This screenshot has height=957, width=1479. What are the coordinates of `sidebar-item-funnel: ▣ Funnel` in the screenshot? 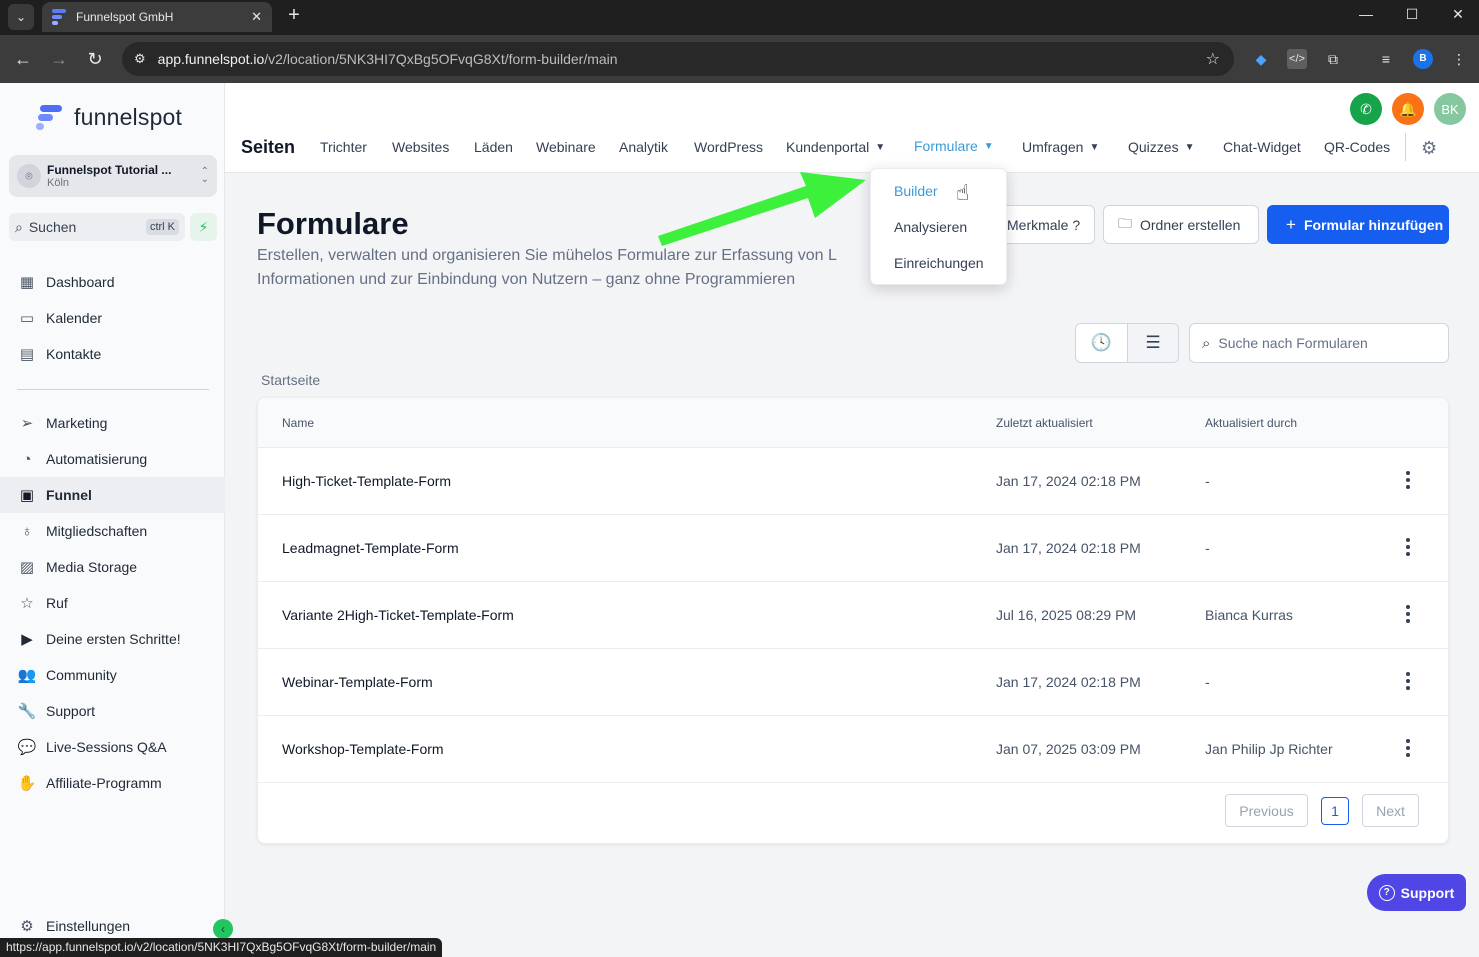 It's located at (112, 495).